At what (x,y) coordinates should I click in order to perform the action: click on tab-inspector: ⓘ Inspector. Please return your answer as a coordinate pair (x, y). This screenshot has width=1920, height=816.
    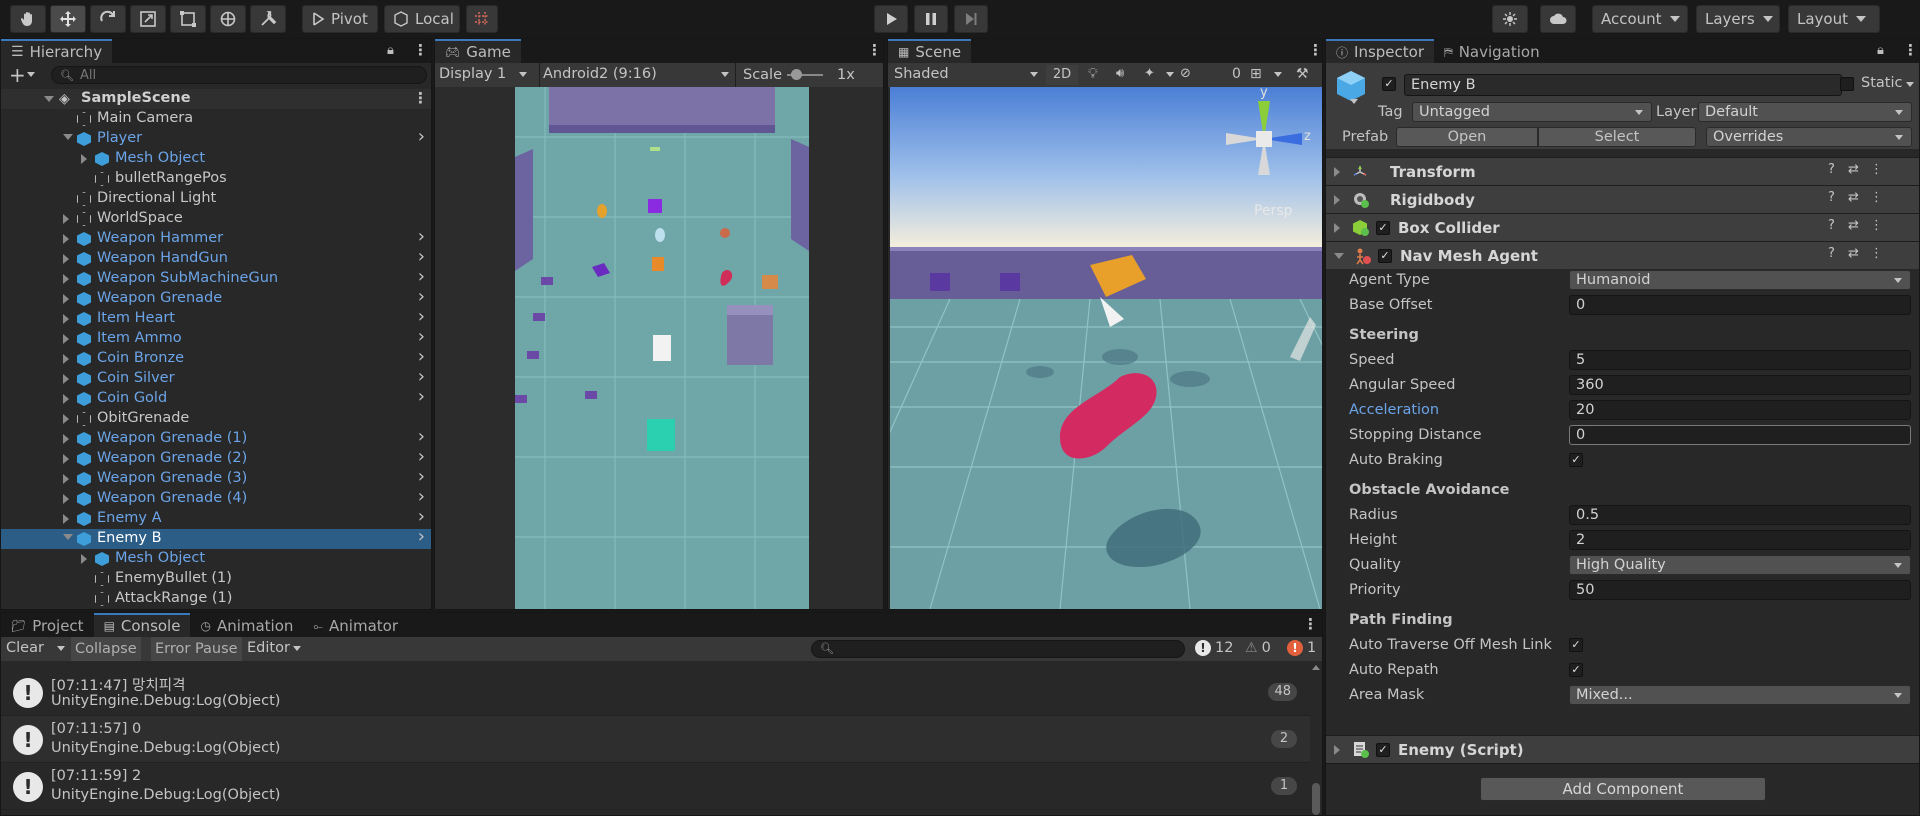
    Looking at the image, I should click on (1380, 51).